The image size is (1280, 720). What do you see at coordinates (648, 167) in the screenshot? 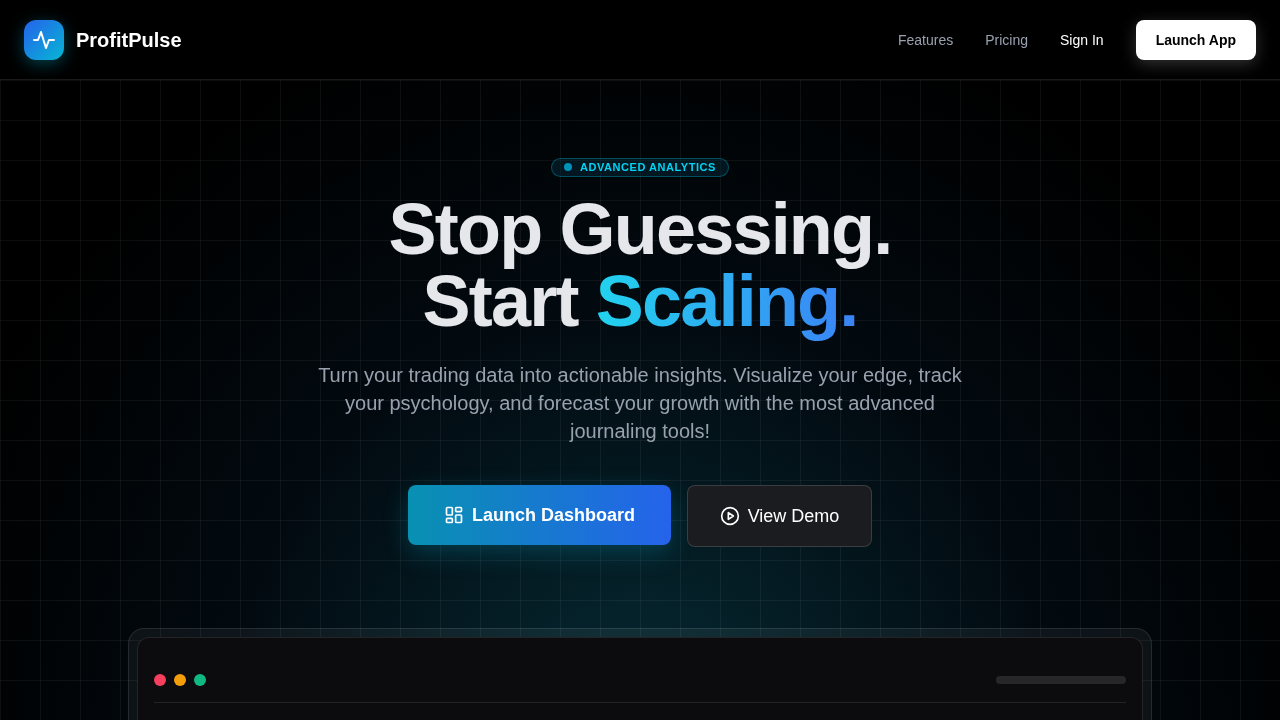
I see `badge-label: ADVANCED ANALYTICS` at bounding box center [648, 167].